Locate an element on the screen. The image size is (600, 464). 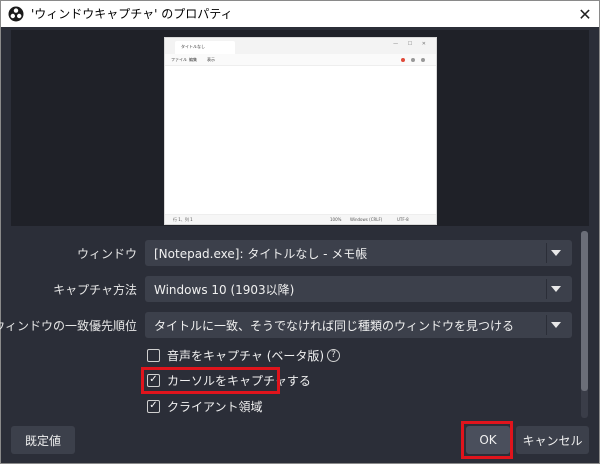
defaults-button: 既定値 is located at coordinates (43, 440).